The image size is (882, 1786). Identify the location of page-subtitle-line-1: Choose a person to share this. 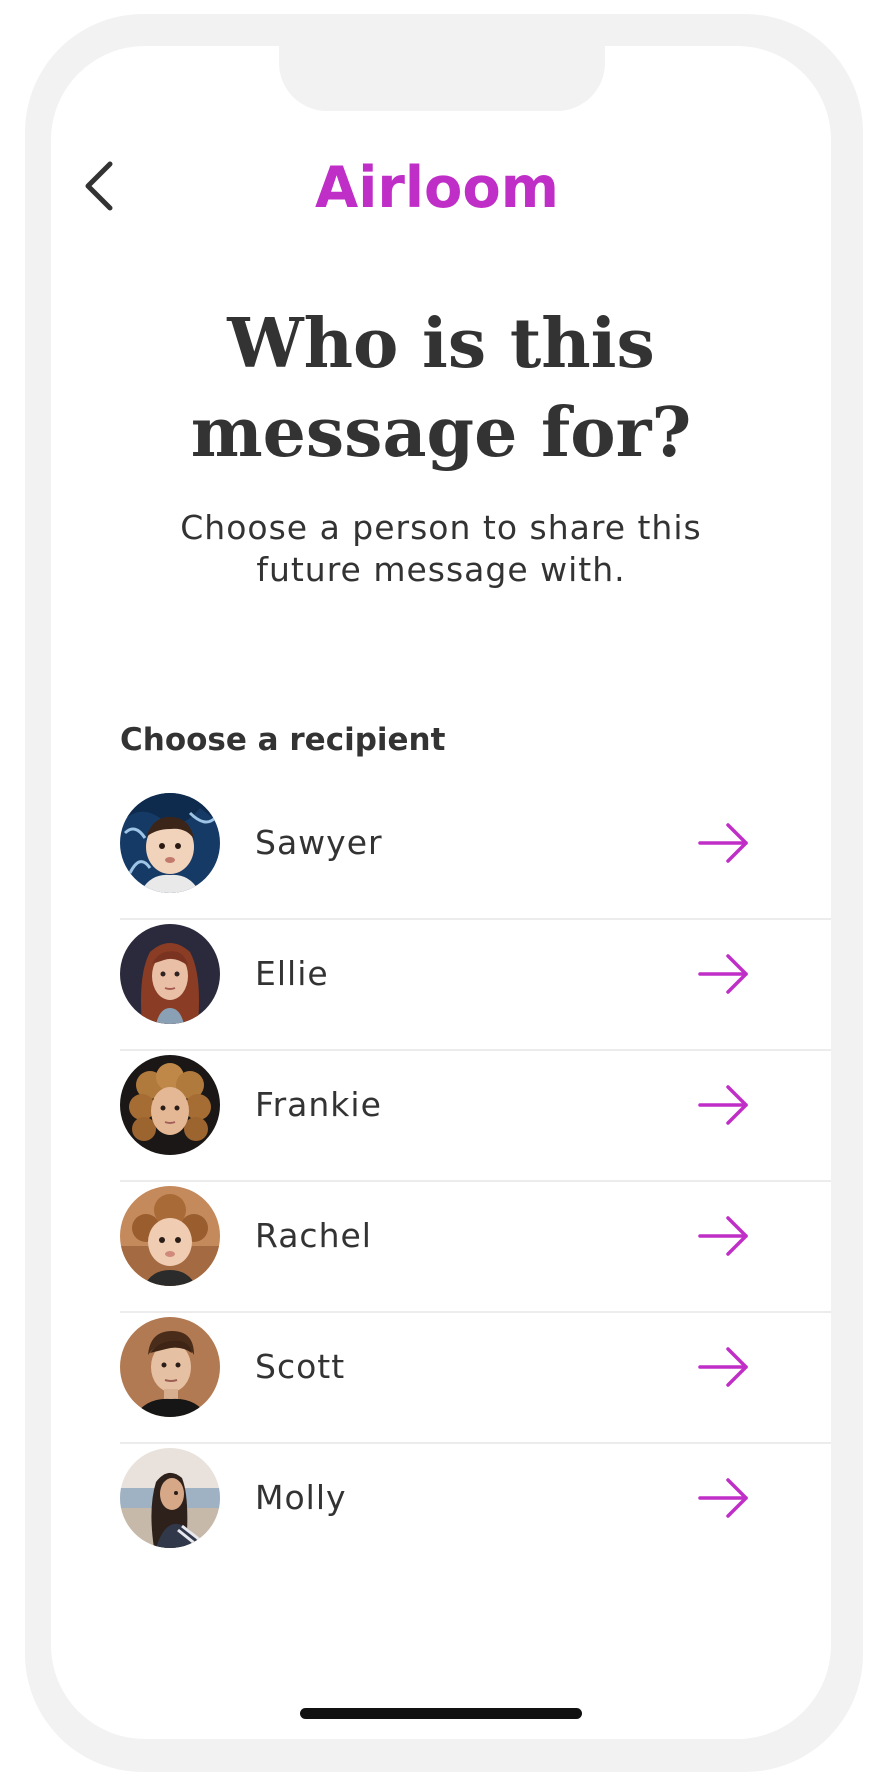
(441, 527).